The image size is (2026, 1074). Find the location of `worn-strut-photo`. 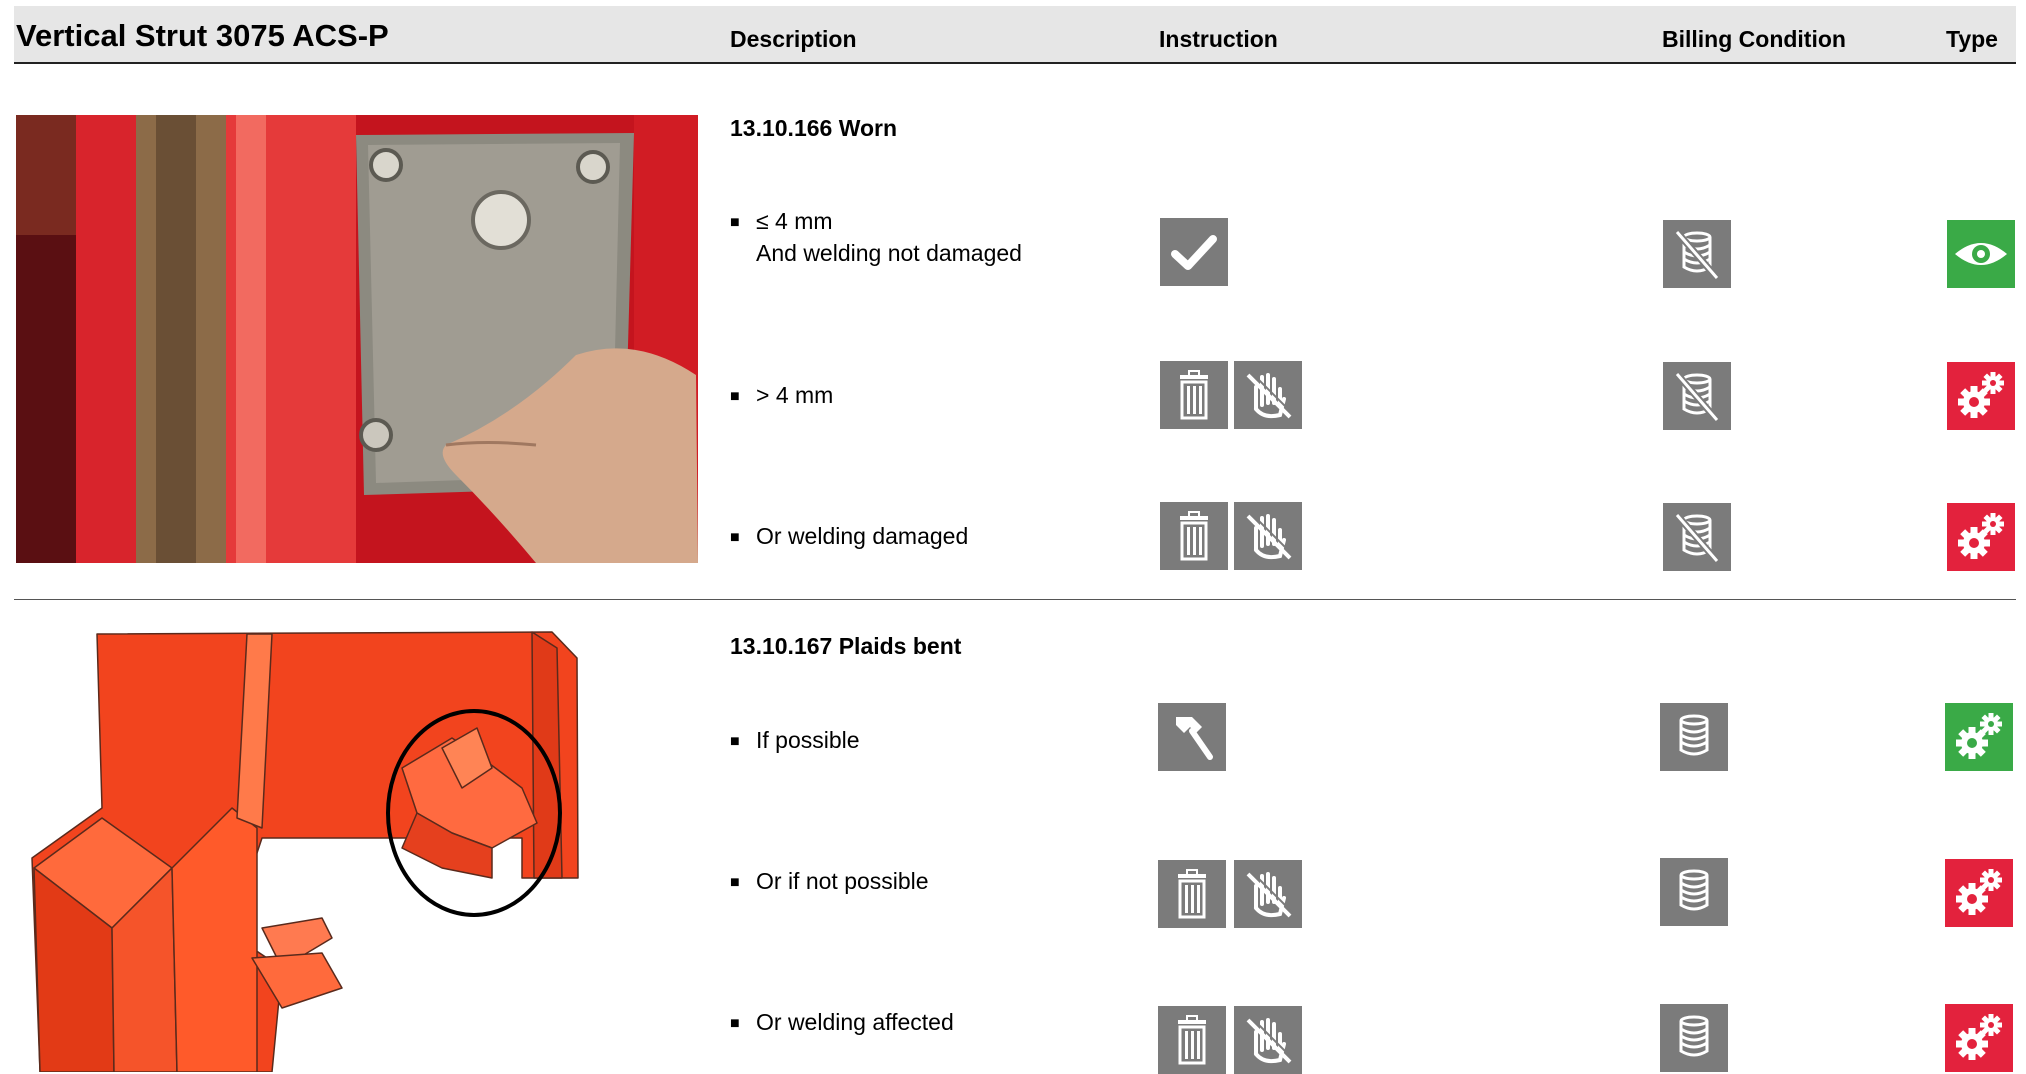

worn-strut-photo is located at coordinates (357, 339).